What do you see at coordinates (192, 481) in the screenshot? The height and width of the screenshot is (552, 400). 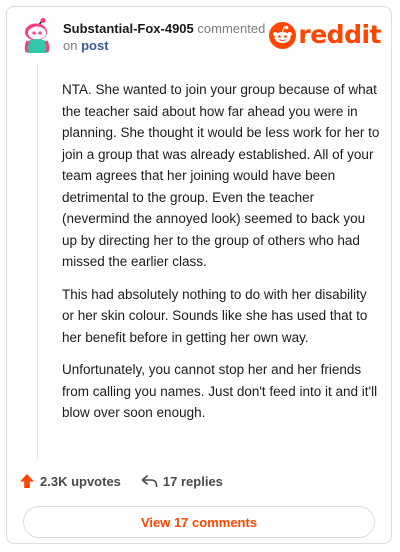 I see `replies-count: 17 replies` at bounding box center [192, 481].